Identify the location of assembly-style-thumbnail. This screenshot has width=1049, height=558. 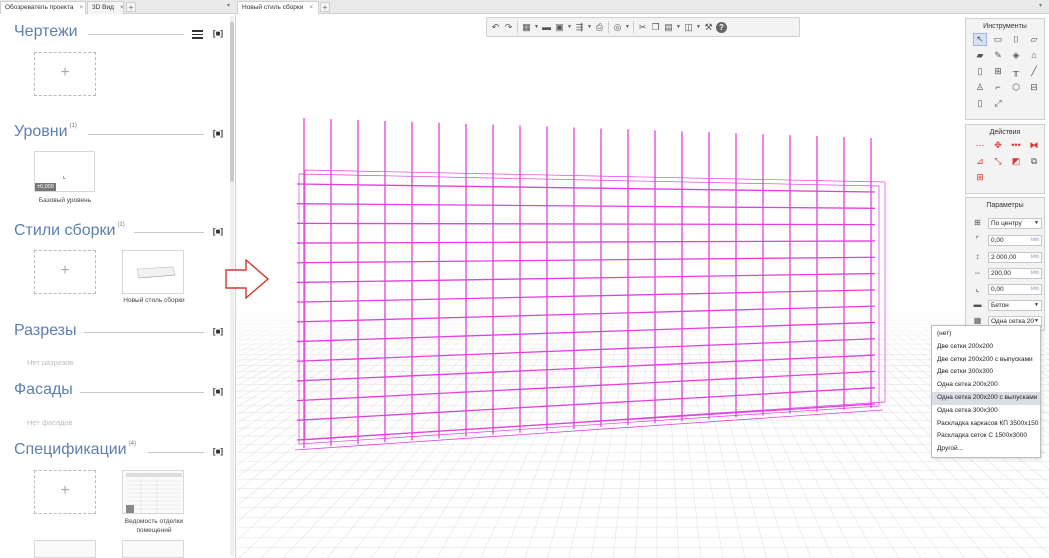
(153, 272).